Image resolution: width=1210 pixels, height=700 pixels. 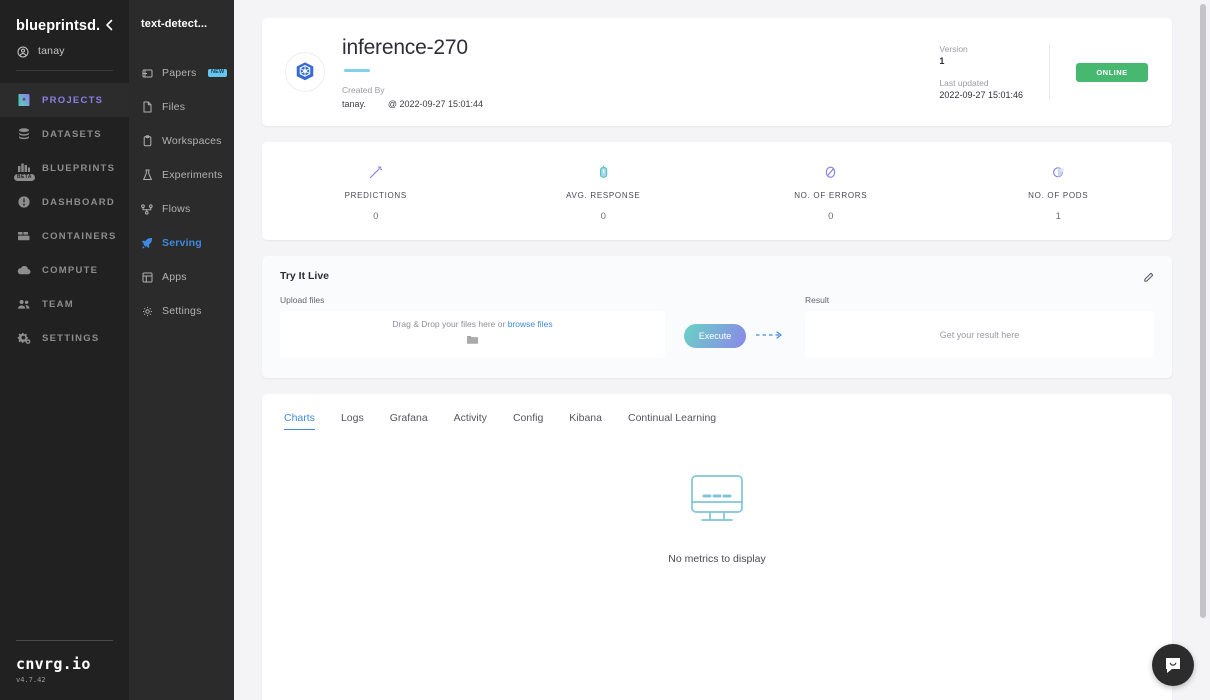 I want to click on vertical-scrollbar, so click(x=1203, y=311).